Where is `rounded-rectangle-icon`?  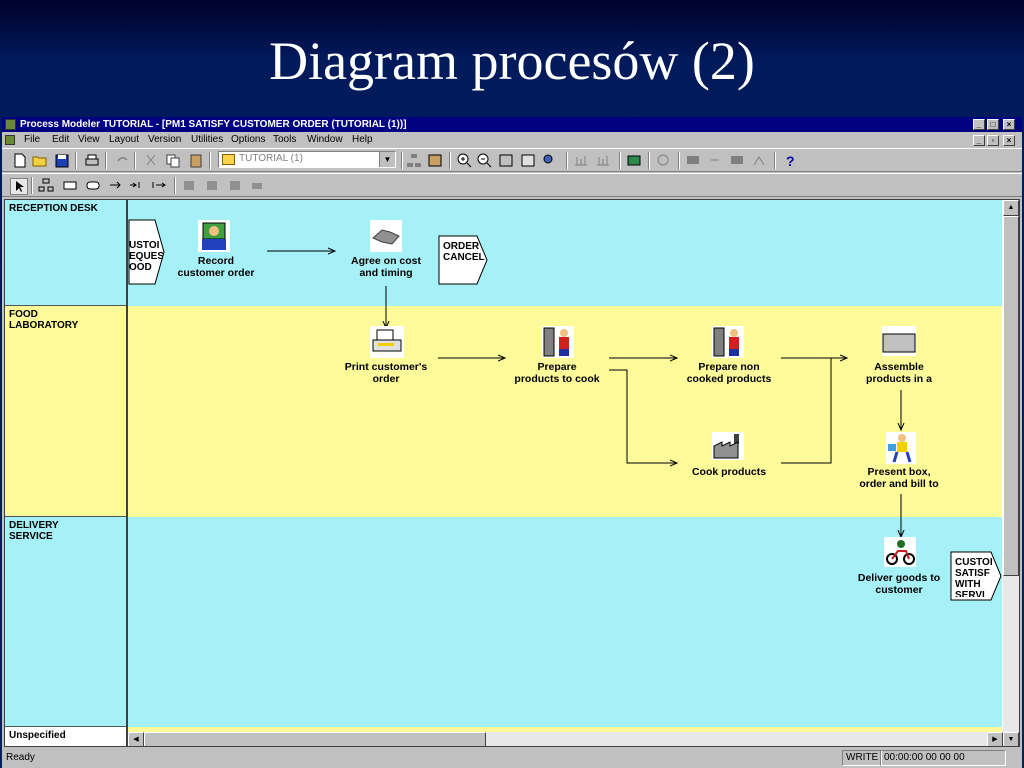
rounded-rectangle-icon is located at coordinates (93, 185).